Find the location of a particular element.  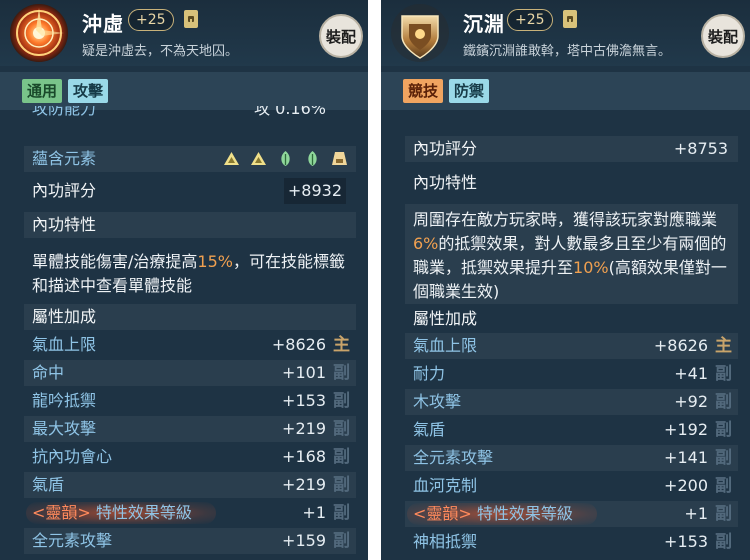

neigong-title: 沉淵 is located at coordinates (484, 24).